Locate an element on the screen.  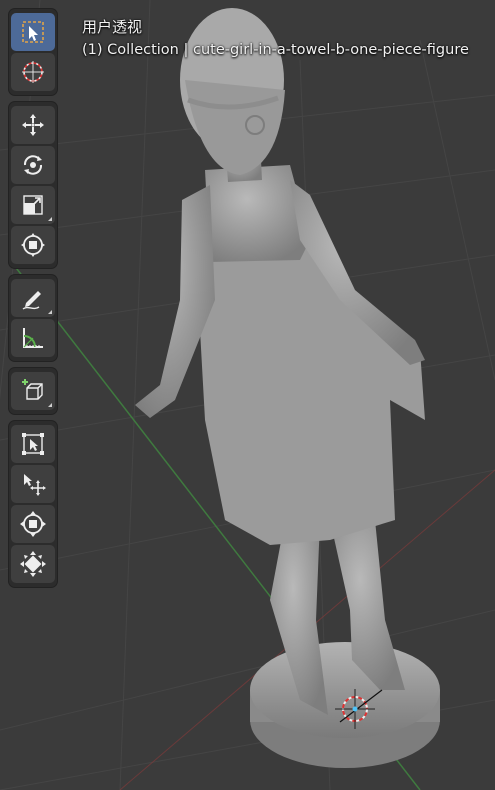
annotate-tool is located at coordinates (33, 298).